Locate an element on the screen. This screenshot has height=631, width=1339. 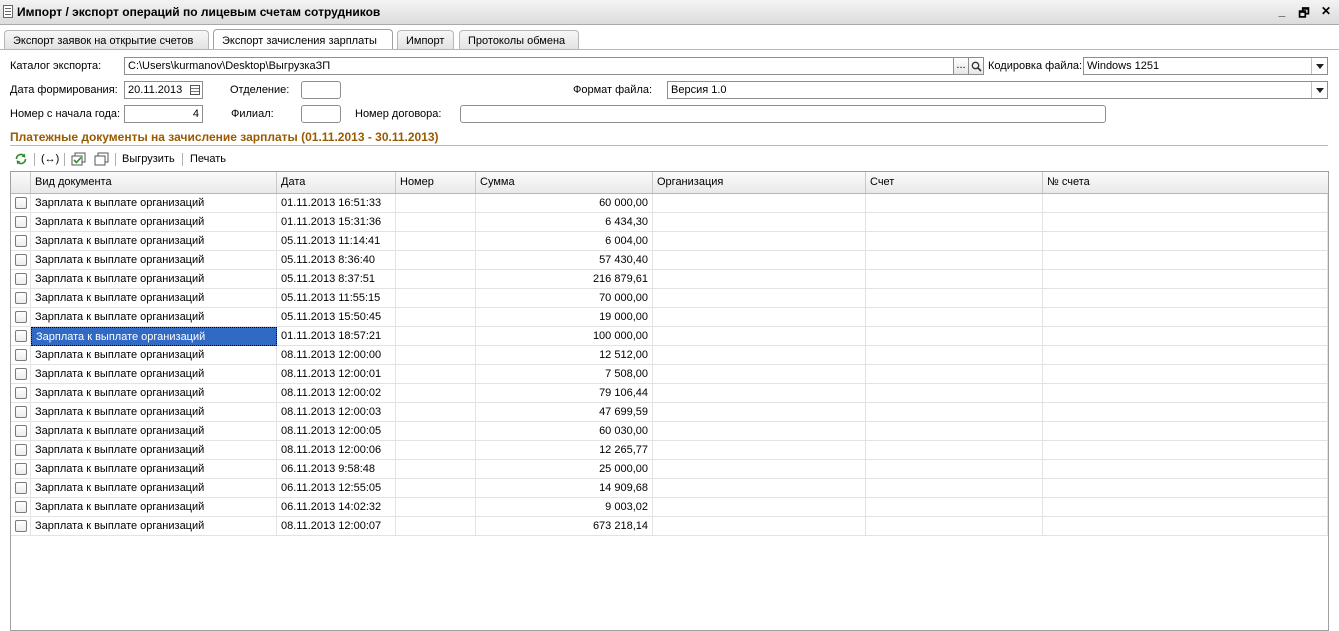
range-icon: (↔) is located at coordinates (50, 159).